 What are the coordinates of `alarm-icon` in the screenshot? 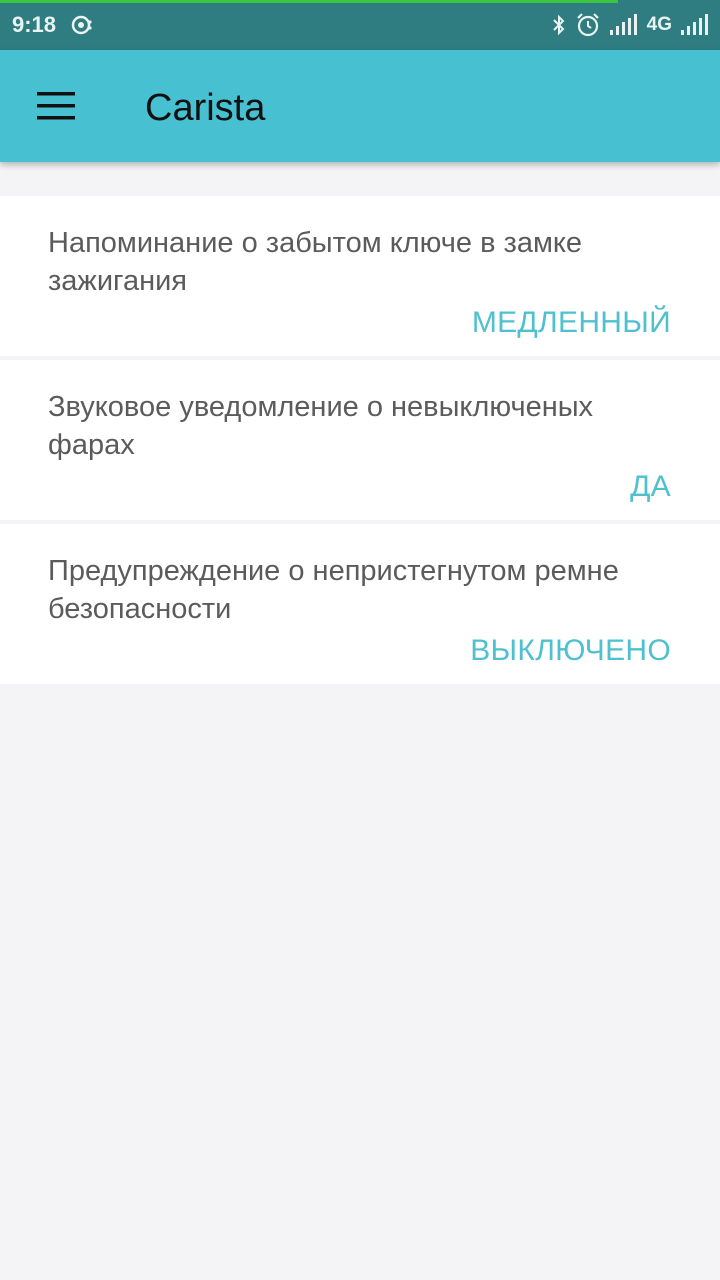 It's located at (588, 25).